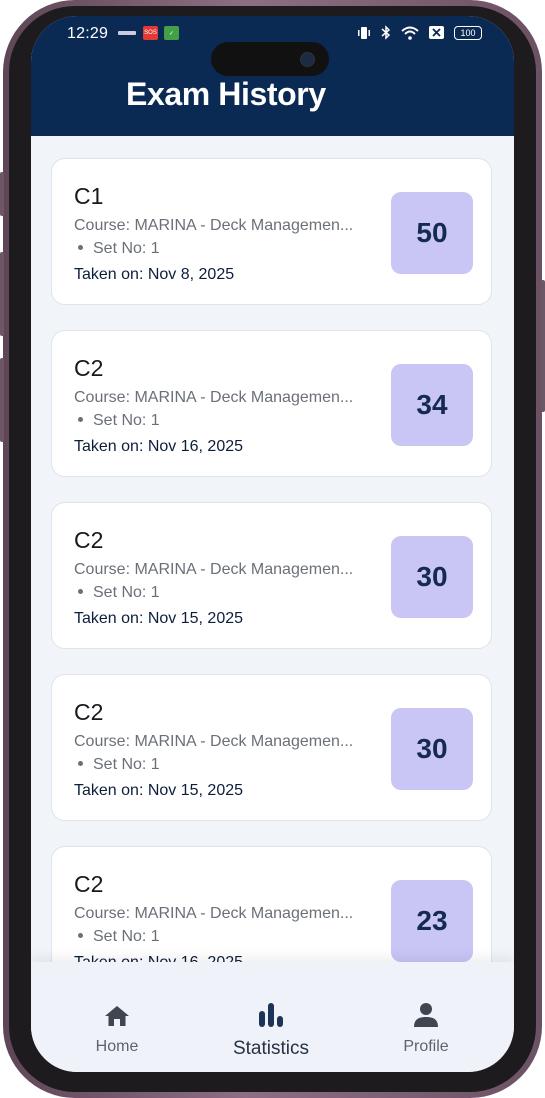 The height and width of the screenshot is (1098, 545). I want to click on bar-chart-icon, so click(271, 1013).